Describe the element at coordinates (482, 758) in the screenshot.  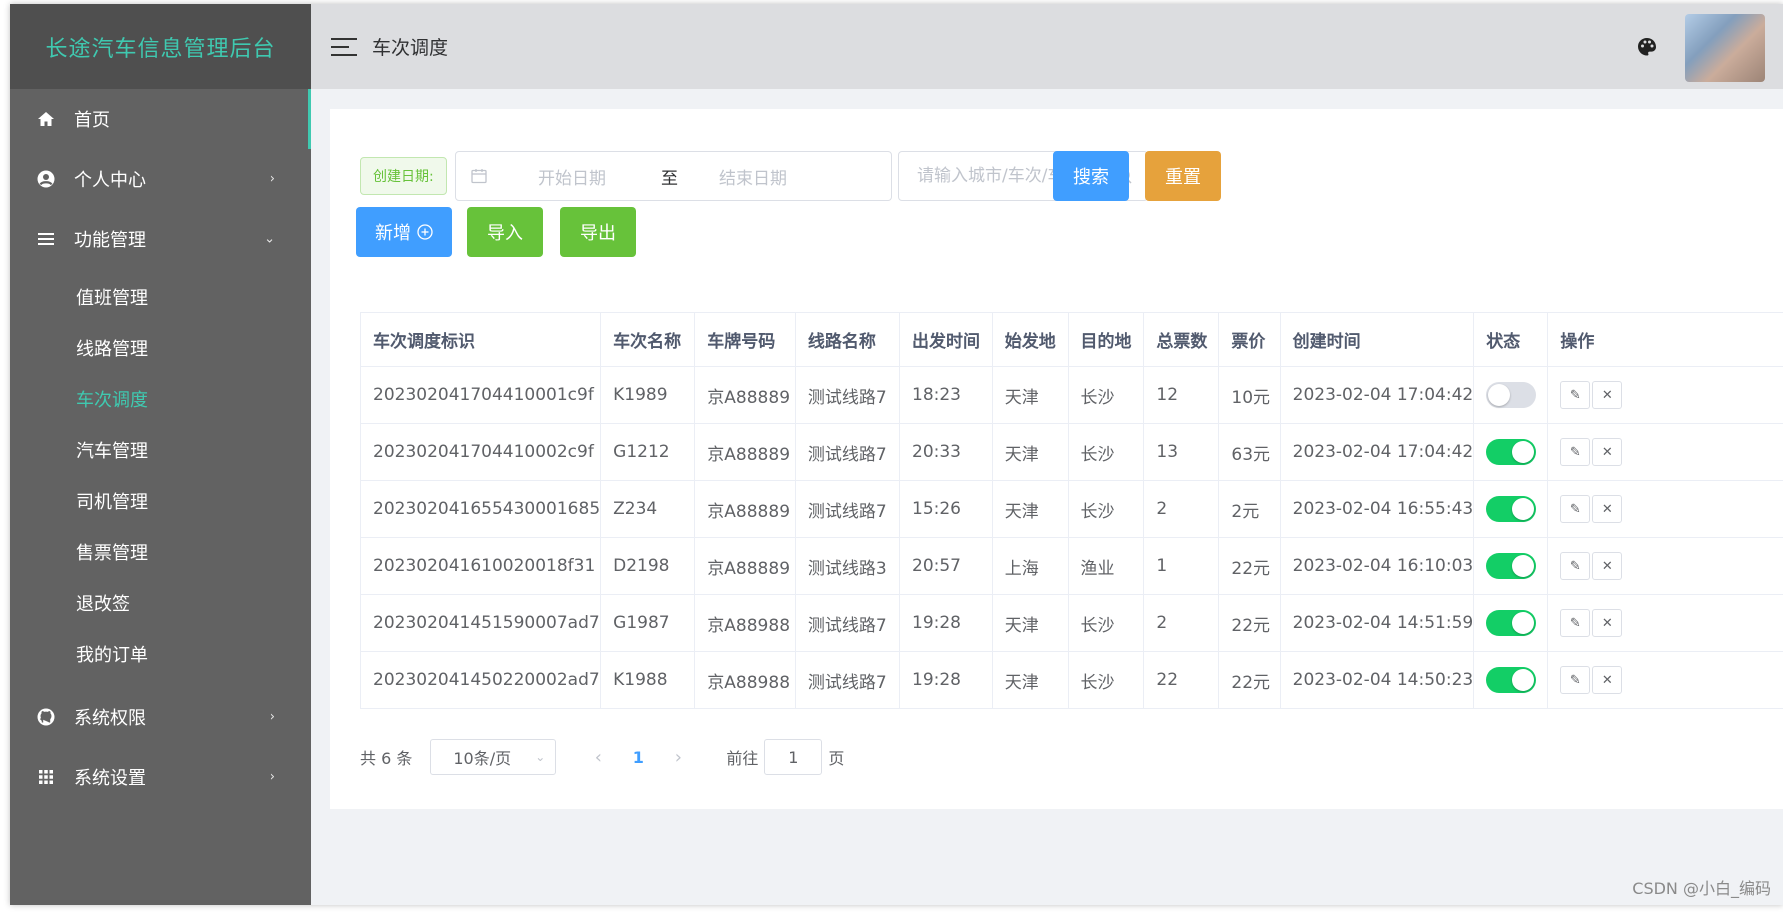
I see `page-size-value: 10条/页` at that location.